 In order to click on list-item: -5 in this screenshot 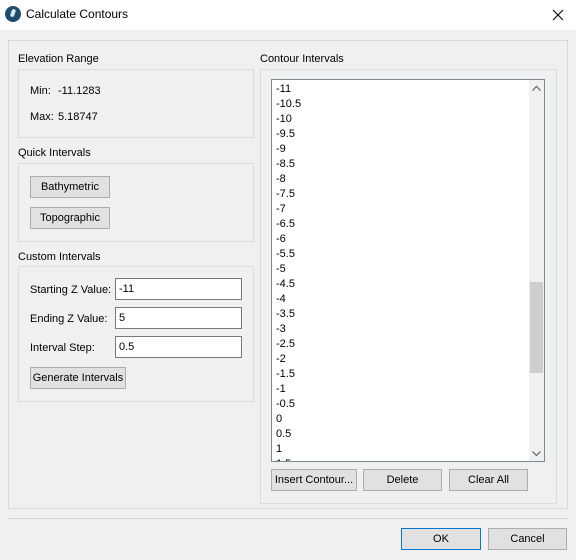, I will do `click(288, 269)`.